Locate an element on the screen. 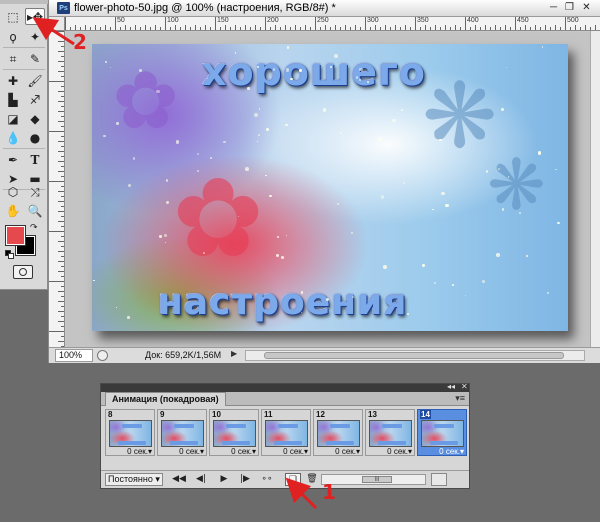  3d-orbit-tool: ⤨ is located at coordinates (35, 191).